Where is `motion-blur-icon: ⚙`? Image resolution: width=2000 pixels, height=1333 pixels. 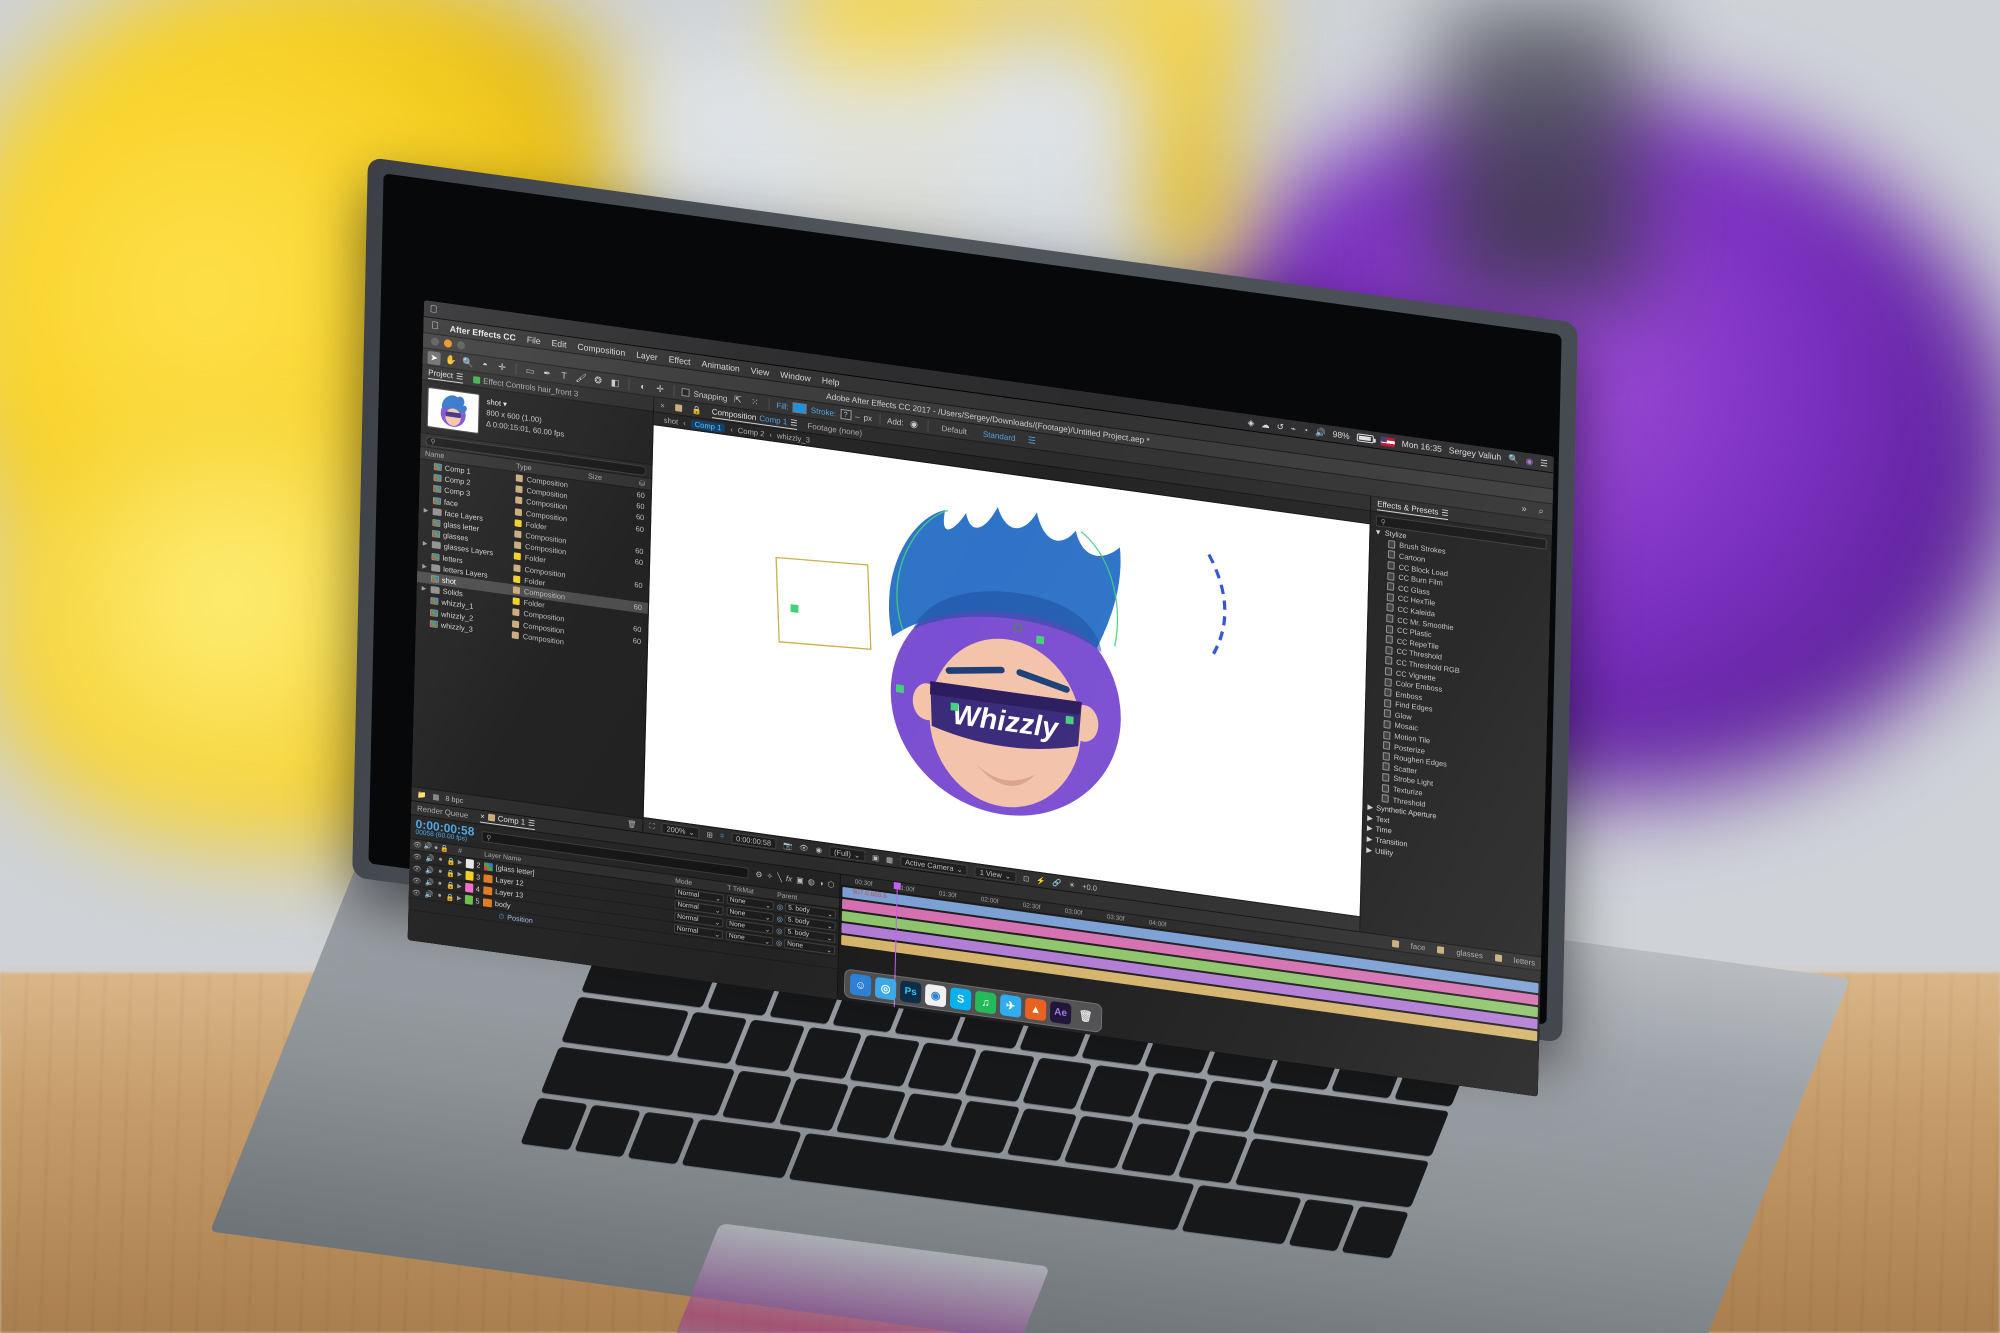 motion-blur-icon: ⚙ is located at coordinates (758, 875).